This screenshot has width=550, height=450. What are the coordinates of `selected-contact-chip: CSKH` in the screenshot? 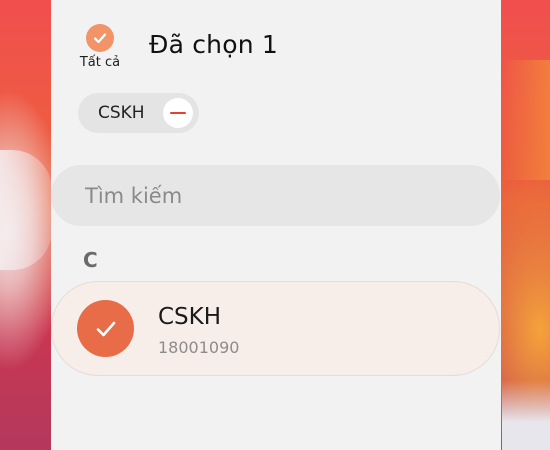 It's located at (138, 113).